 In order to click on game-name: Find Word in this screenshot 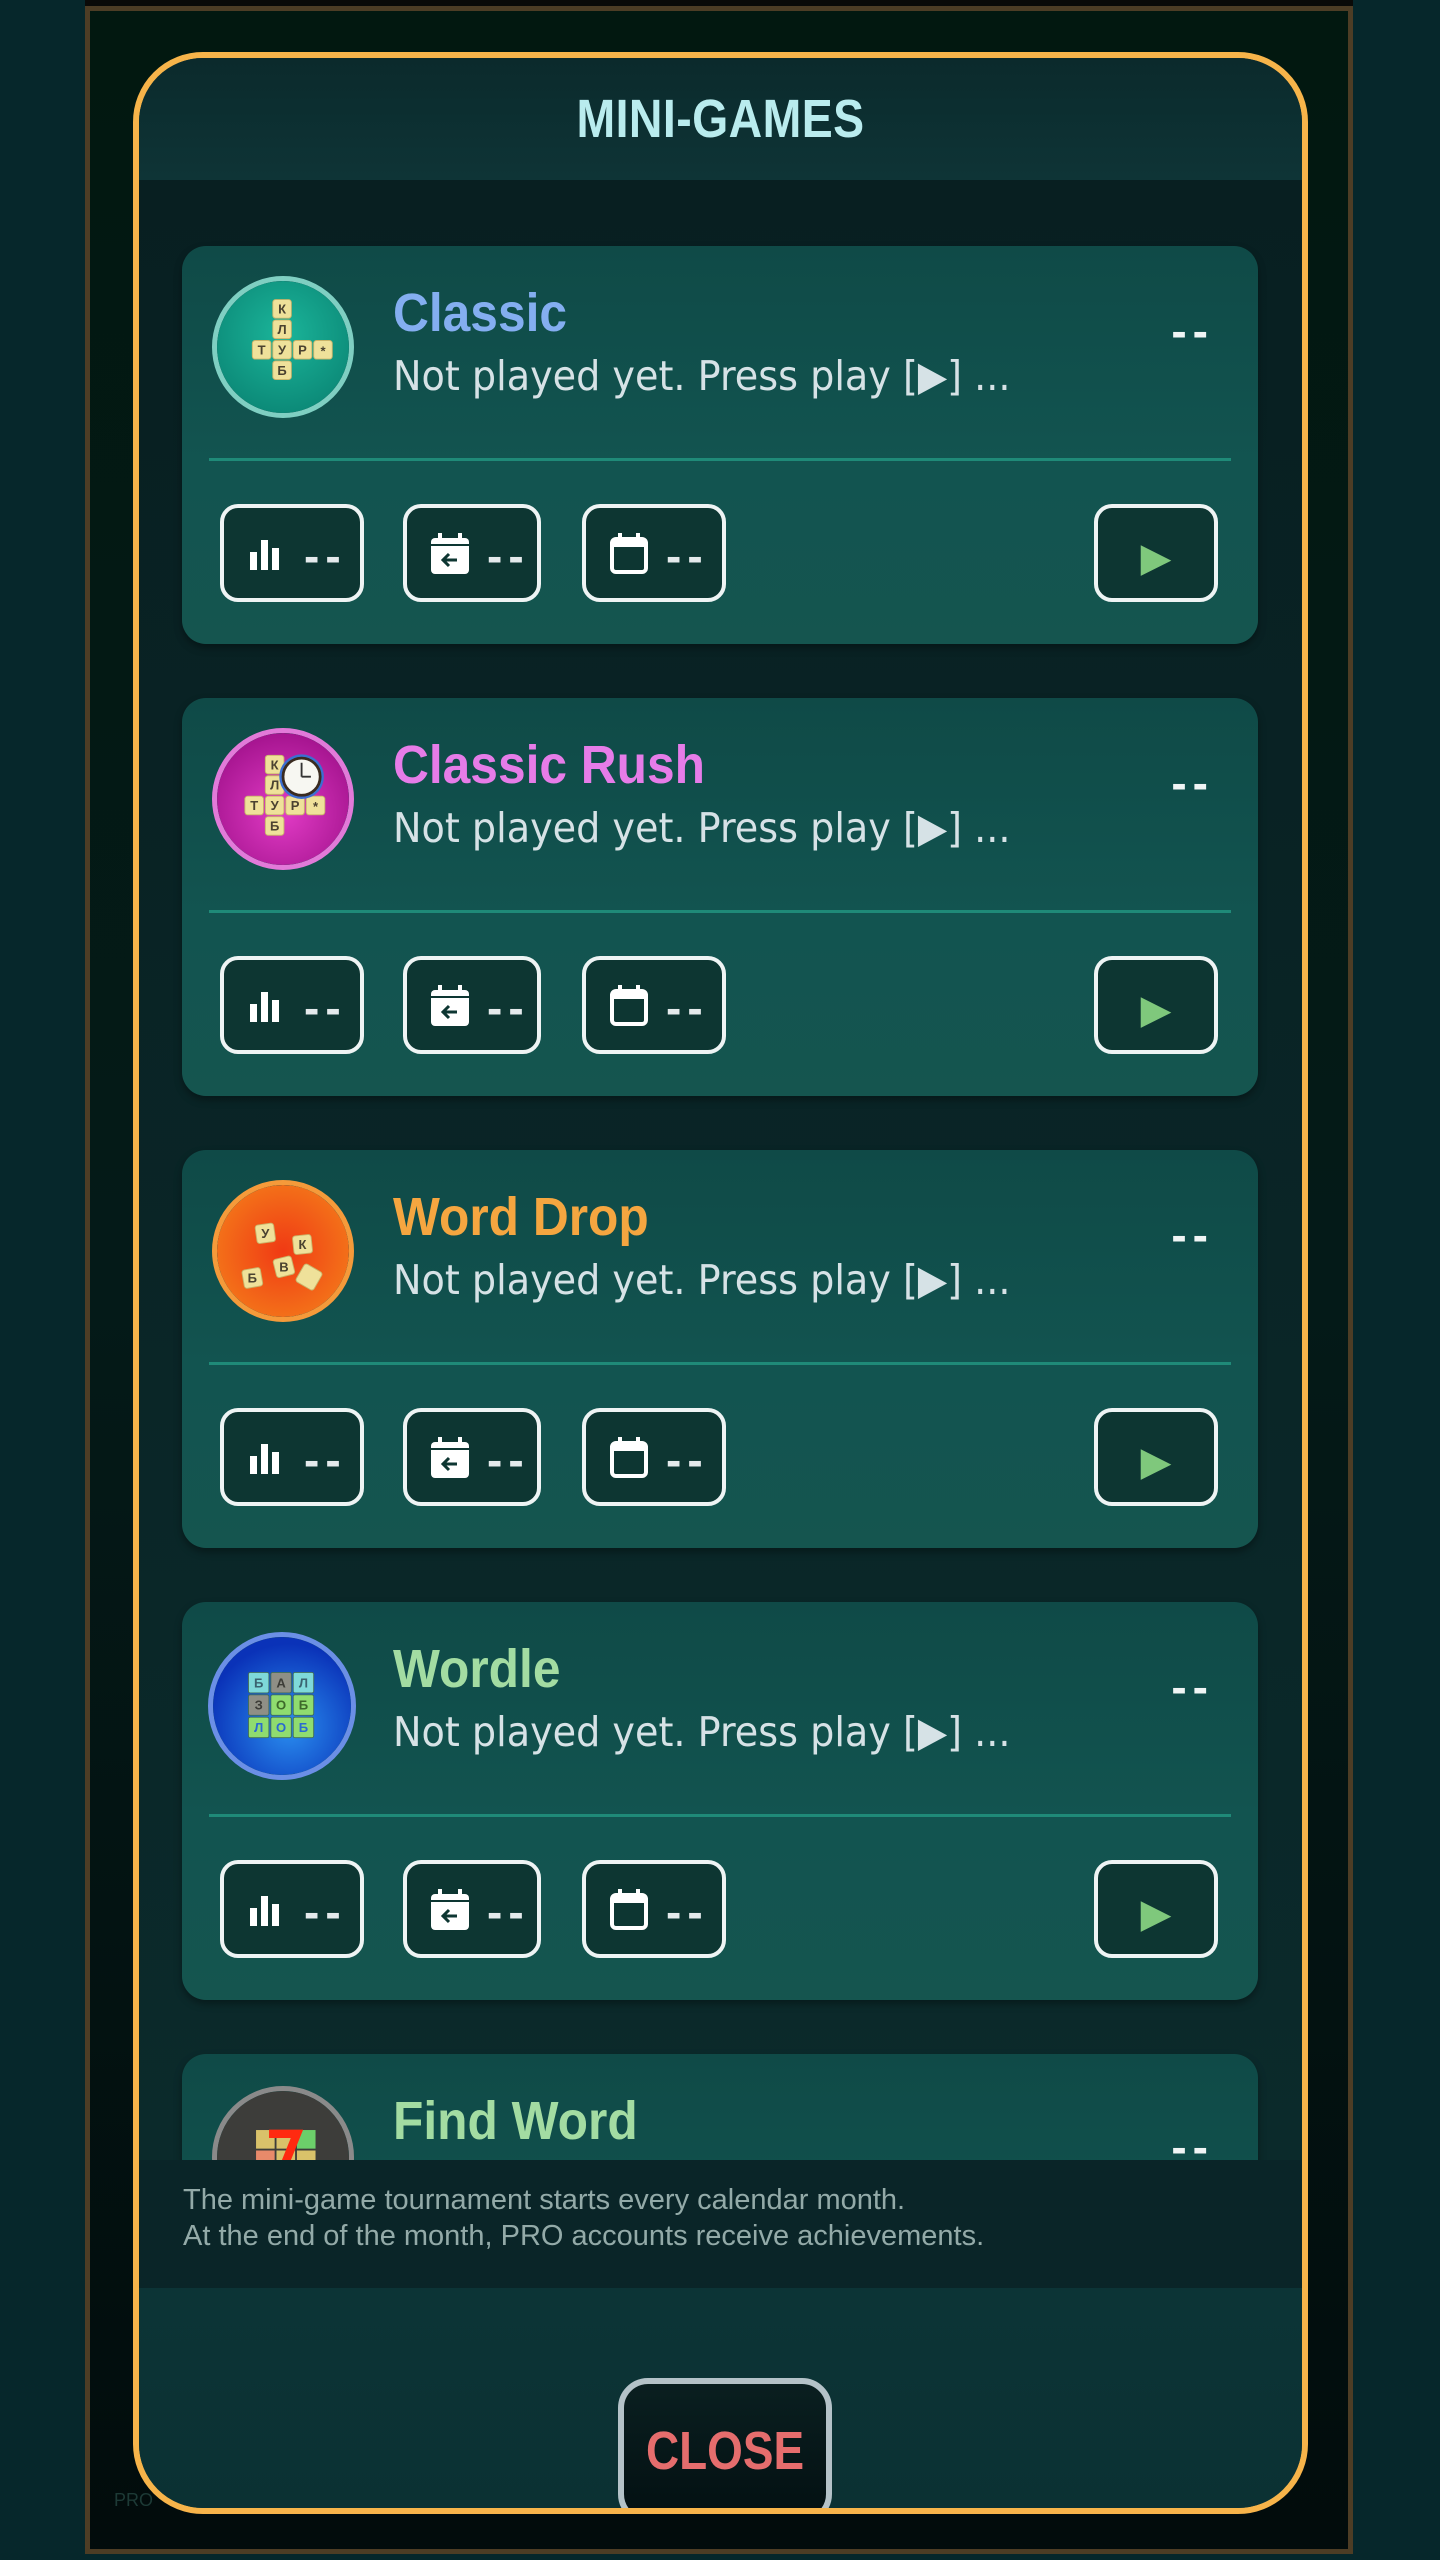, I will do `click(515, 2121)`.